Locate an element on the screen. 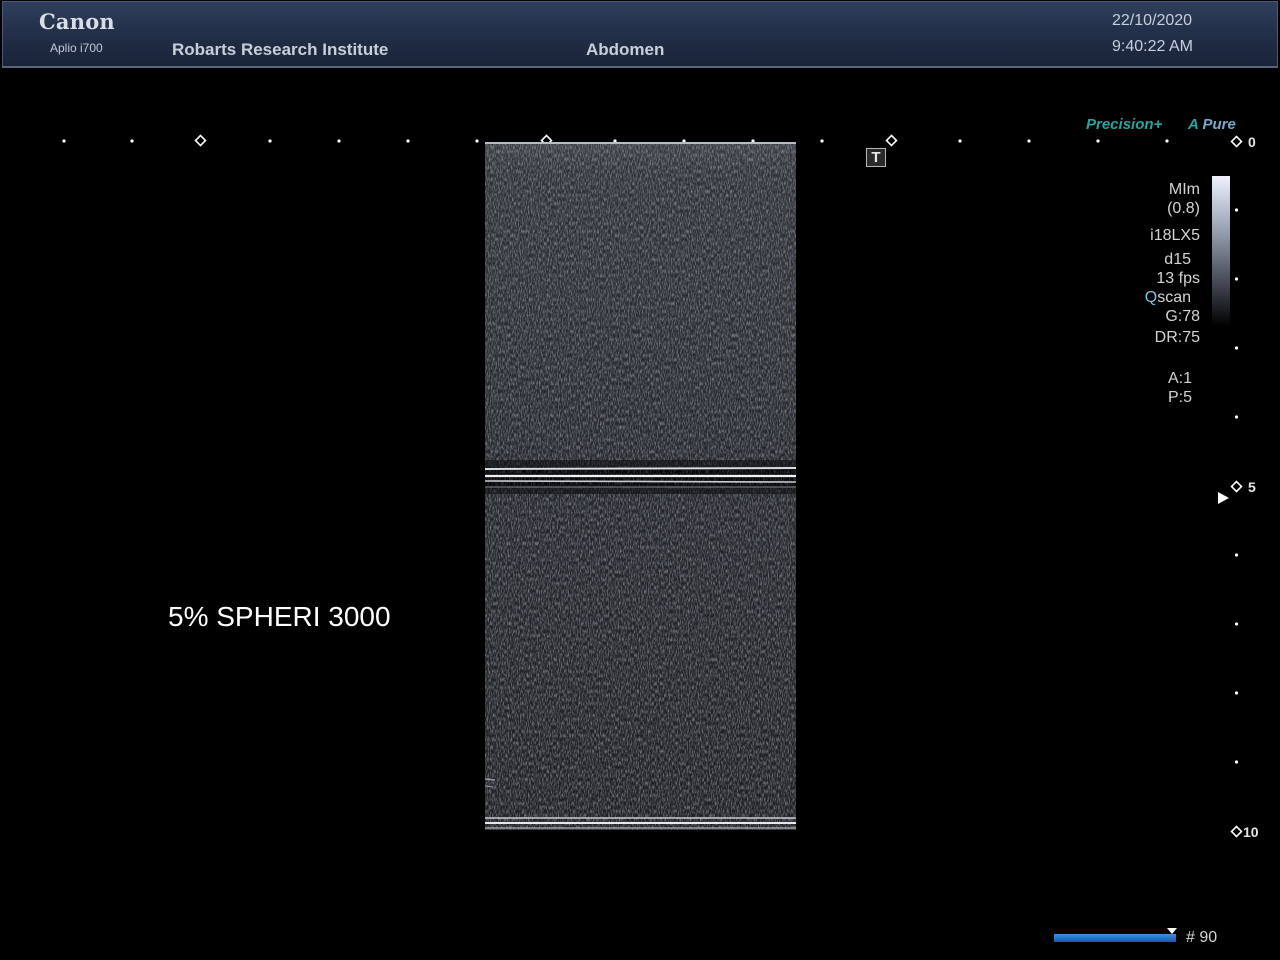 This screenshot has width=1280, height=960. frame-count: # 90 is located at coordinates (1202, 937).